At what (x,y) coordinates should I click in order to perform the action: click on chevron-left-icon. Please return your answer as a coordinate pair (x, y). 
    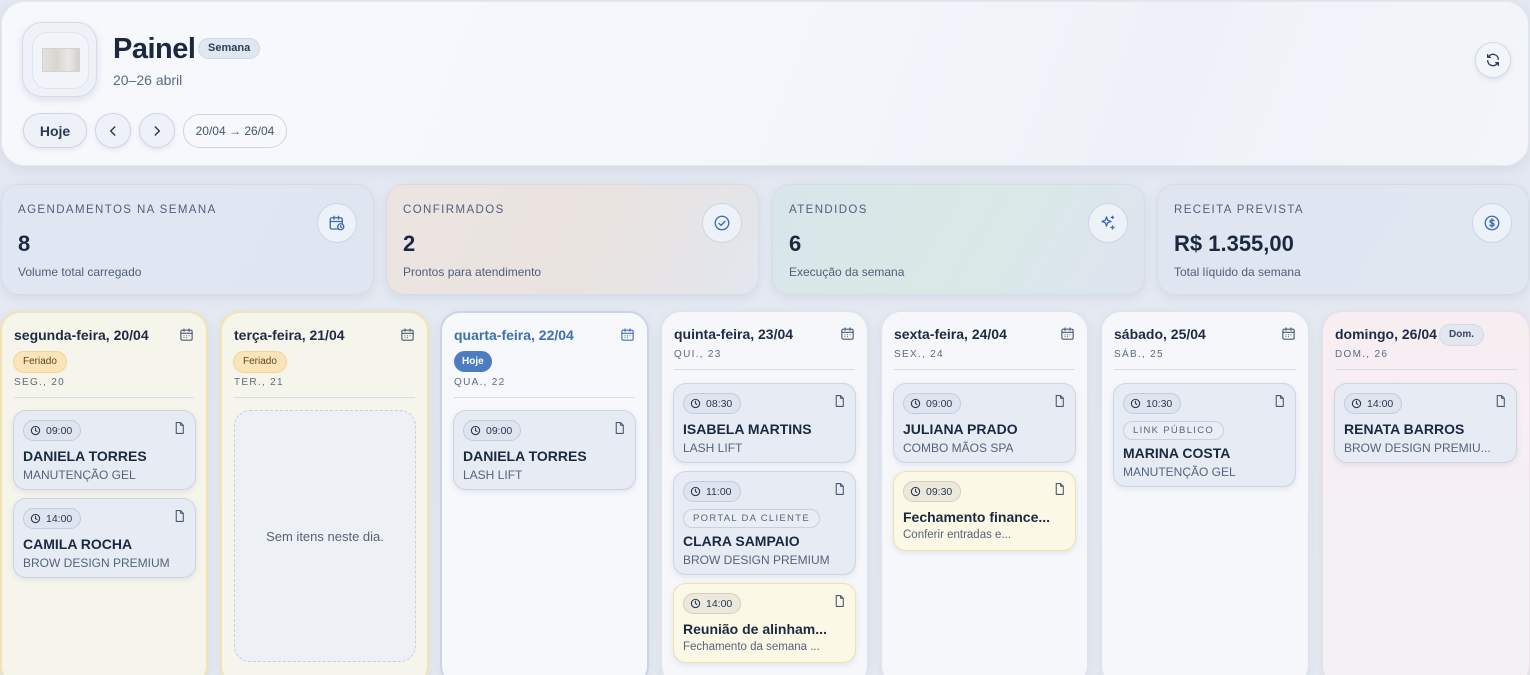
    Looking at the image, I should click on (112, 130).